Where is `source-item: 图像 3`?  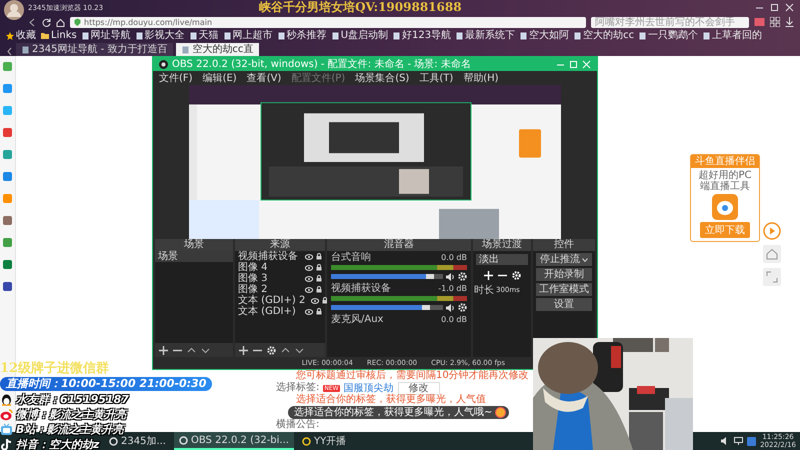 source-item: 图像 3 is located at coordinates (253, 278).